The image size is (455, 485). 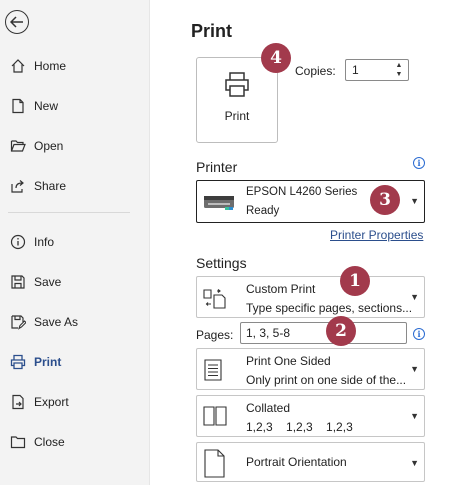 What do you see at coordinates (48, 282) in the screenshot?
I see `sidebar-item-label: Save` at bounding box center [48, 282].